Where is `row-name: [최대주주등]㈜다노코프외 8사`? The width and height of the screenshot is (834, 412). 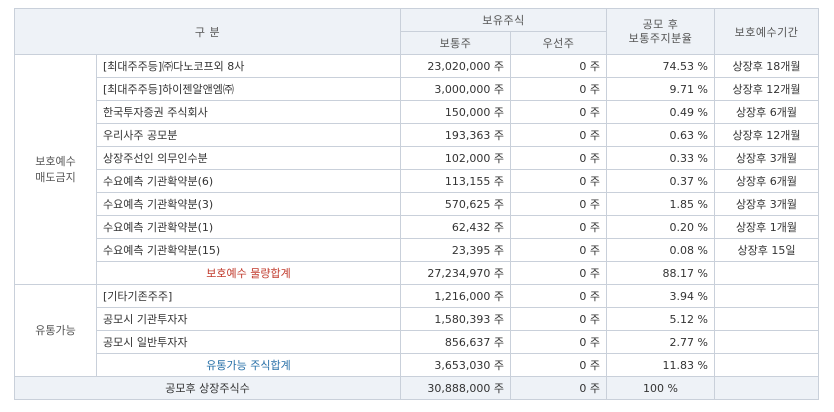 row-name: [최대주주등]㈜다노코프외 8사 is located at coordinates (248, 66).